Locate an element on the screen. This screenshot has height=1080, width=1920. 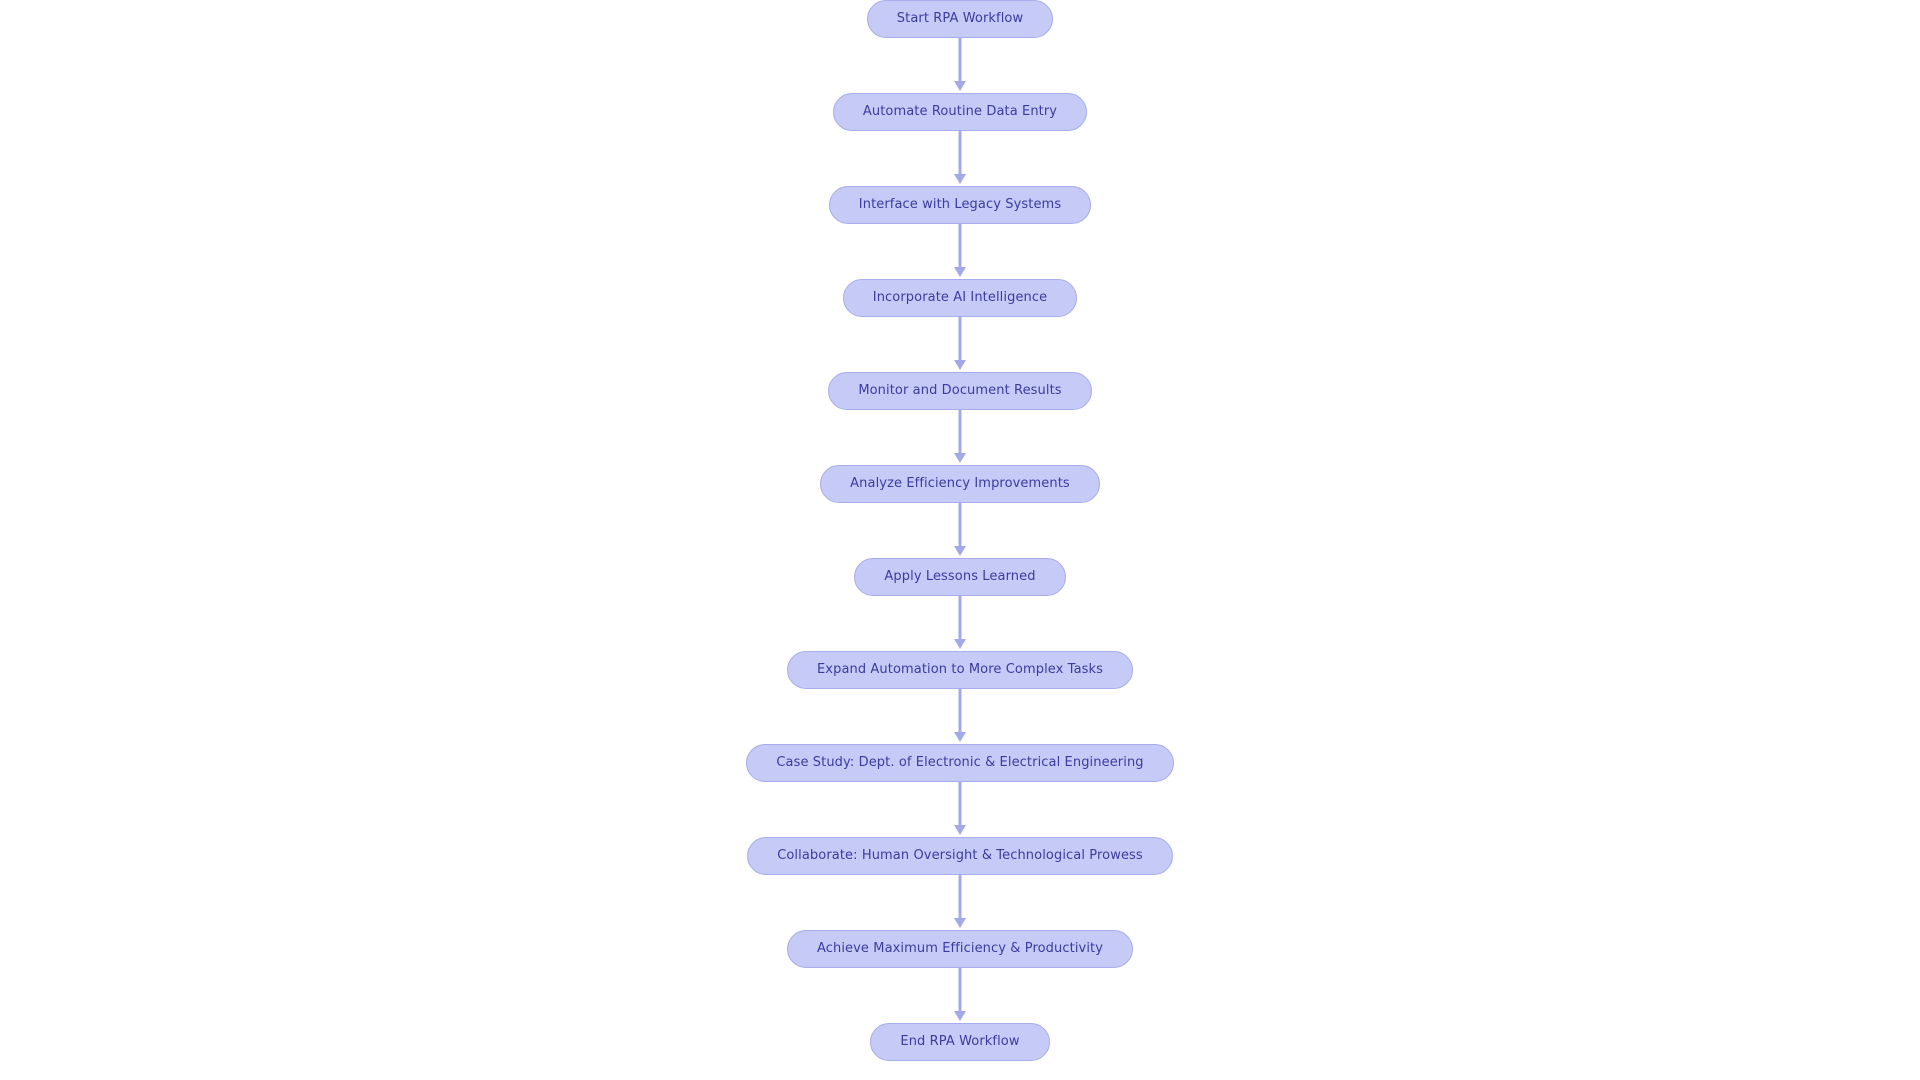
flow-node-lessons: Apply Lessons Learned is located at coordinates (960, 577).